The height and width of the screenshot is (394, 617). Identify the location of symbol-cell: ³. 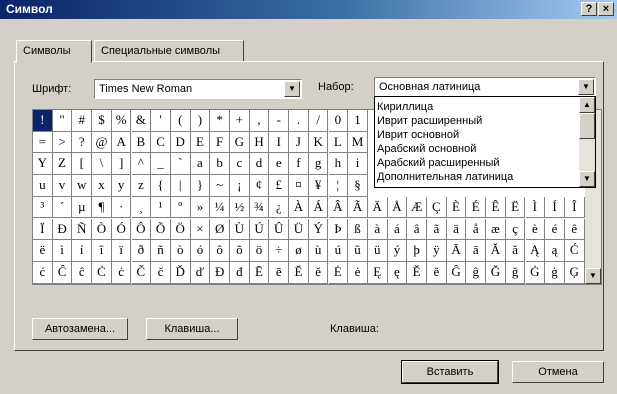
(43, 207).